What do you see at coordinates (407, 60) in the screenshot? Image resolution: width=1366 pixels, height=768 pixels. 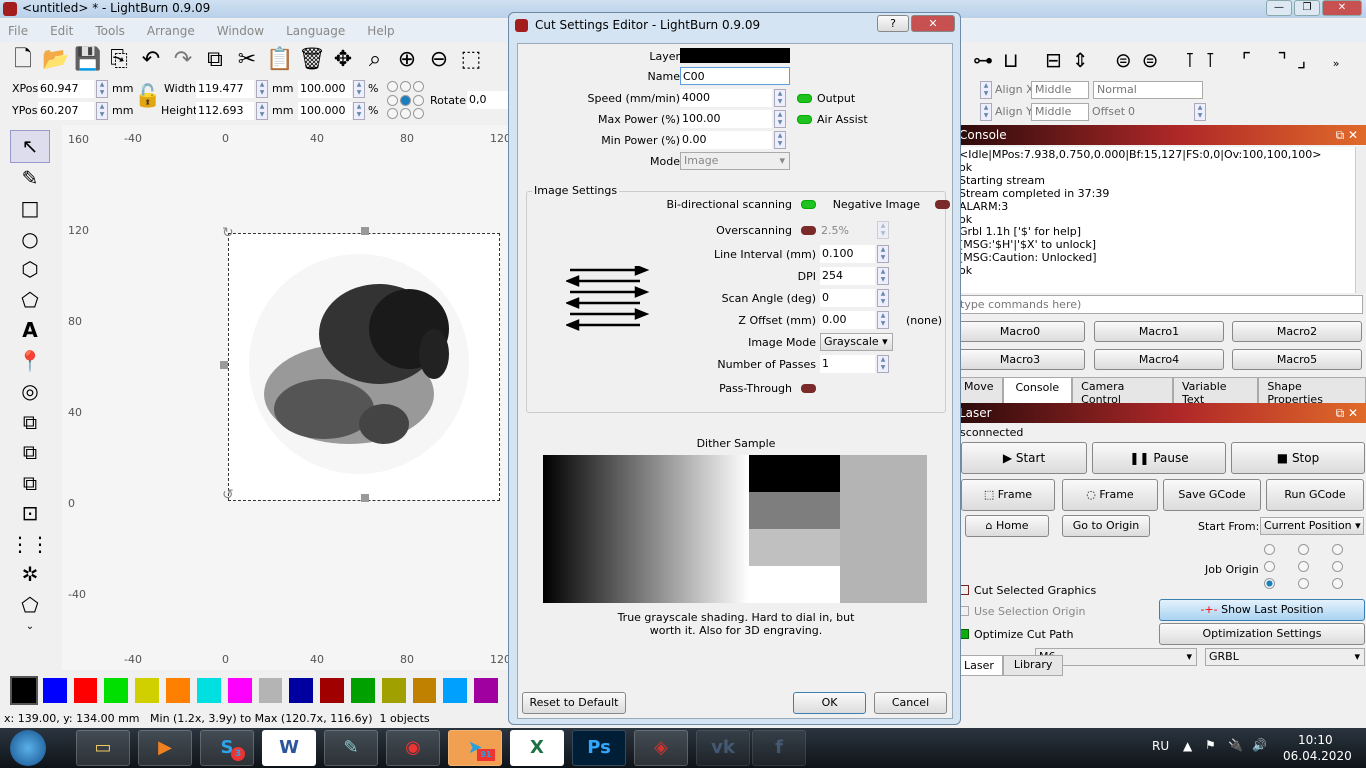 I see `zoom-in-icon: ⊕` at bounding box center [407, 60].